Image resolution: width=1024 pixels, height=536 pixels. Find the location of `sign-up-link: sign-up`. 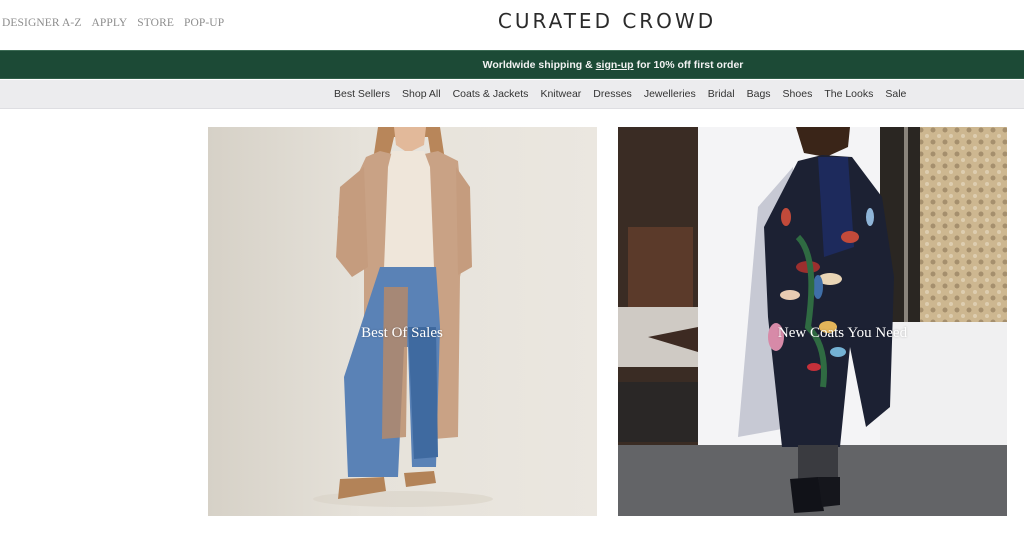

sign-up-link: sign-up is located at coordinates (615, 65).